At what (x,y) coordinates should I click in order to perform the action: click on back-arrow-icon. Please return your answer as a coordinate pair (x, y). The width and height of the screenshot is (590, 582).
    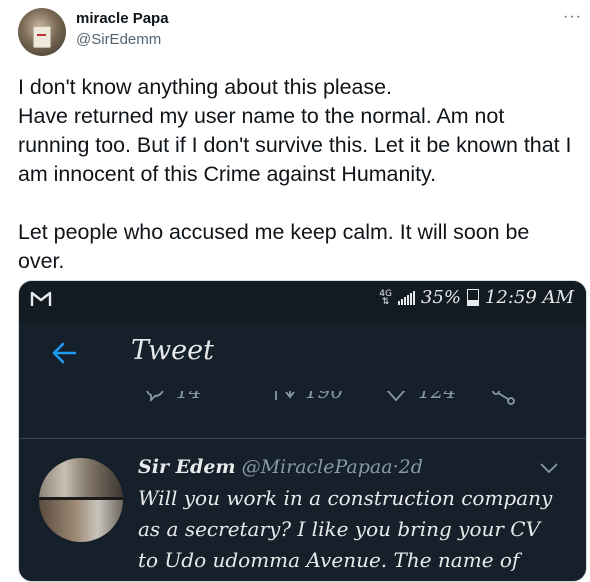
    Looking at the image, I should click on (64, 353).